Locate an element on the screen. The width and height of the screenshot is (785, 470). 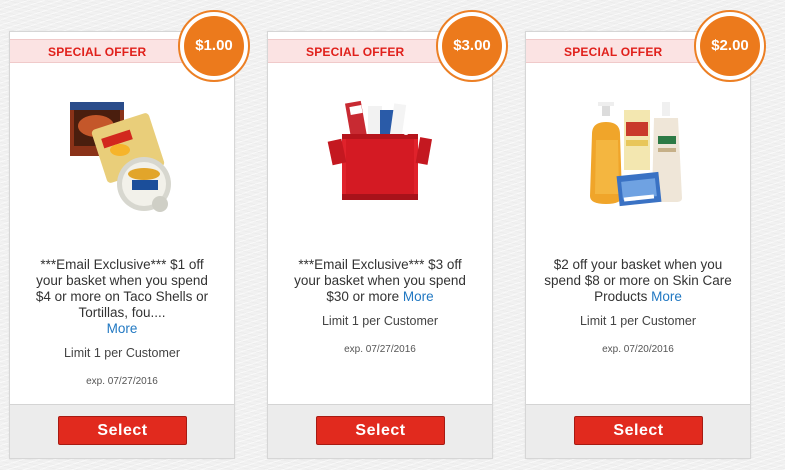
coupon-value-badge: $1.00 is located at coordinates (214, 46).